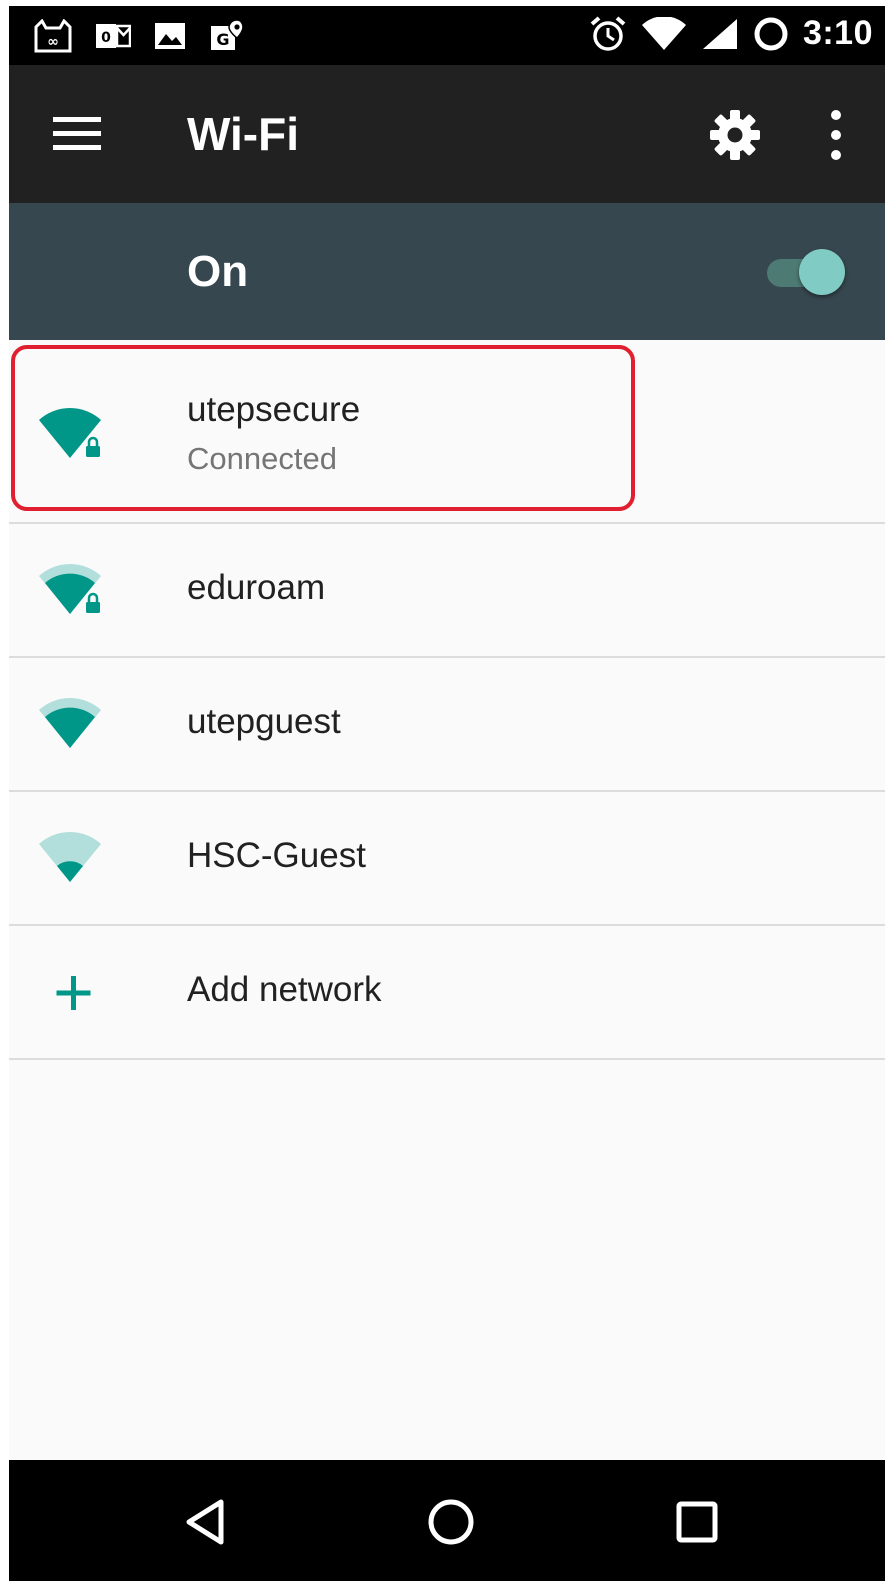  Describe the element at coordinates (663, 33) in the screenshot. I see `wifi-signal-icon` at that location.